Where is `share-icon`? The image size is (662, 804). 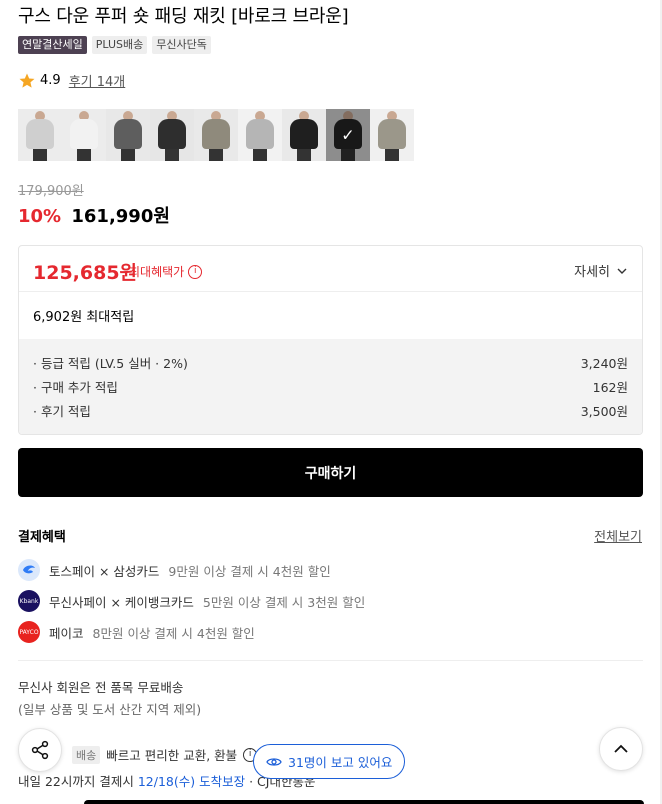 share-icon is located at coordinates (40, 750).